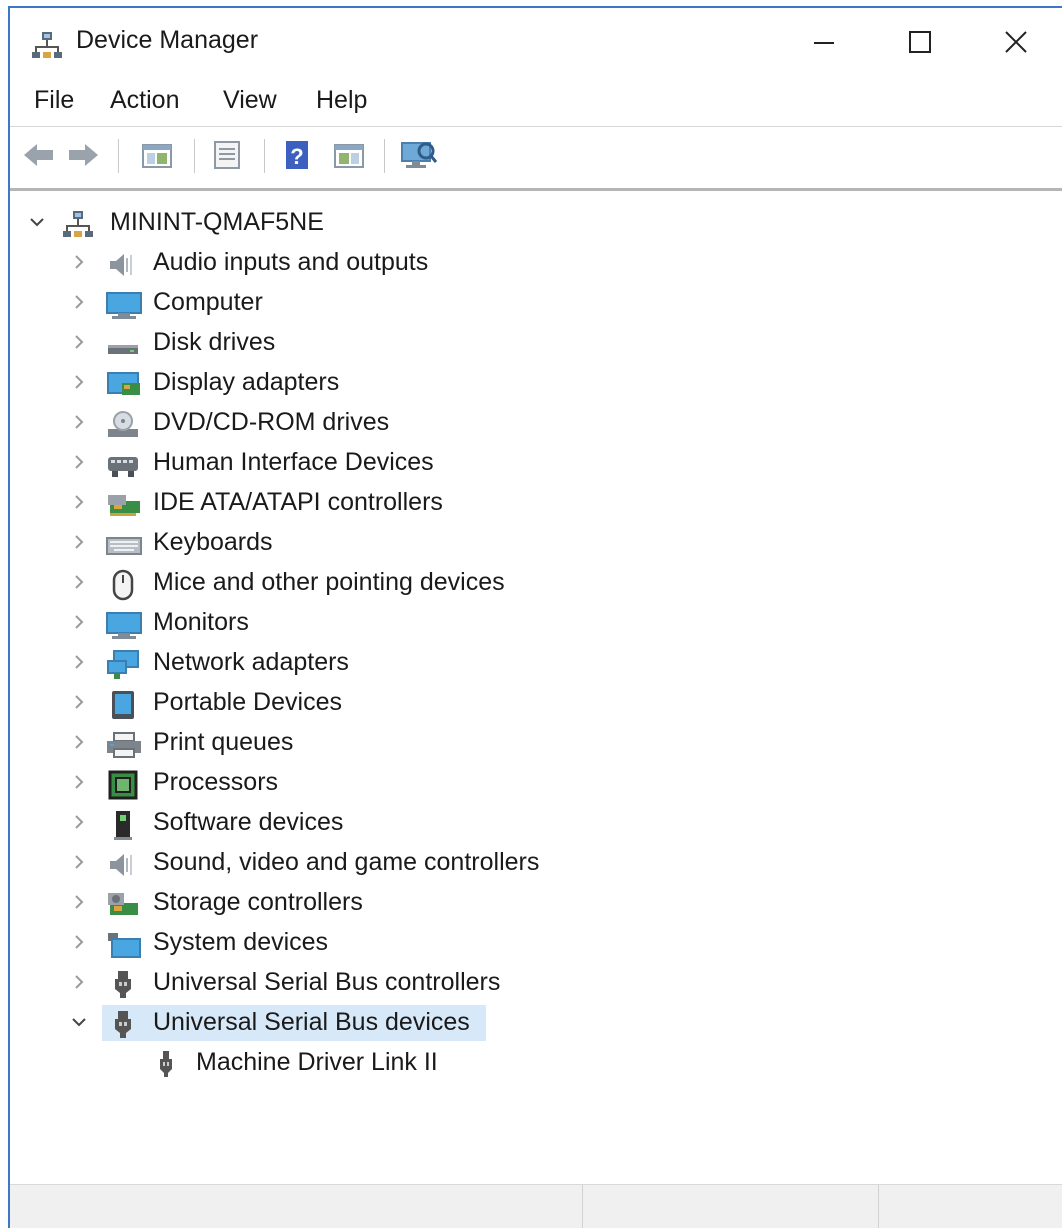 The height and width of the screenshot is (1228, 1062). I want to click on action-pane-icon, so click(349, 156).